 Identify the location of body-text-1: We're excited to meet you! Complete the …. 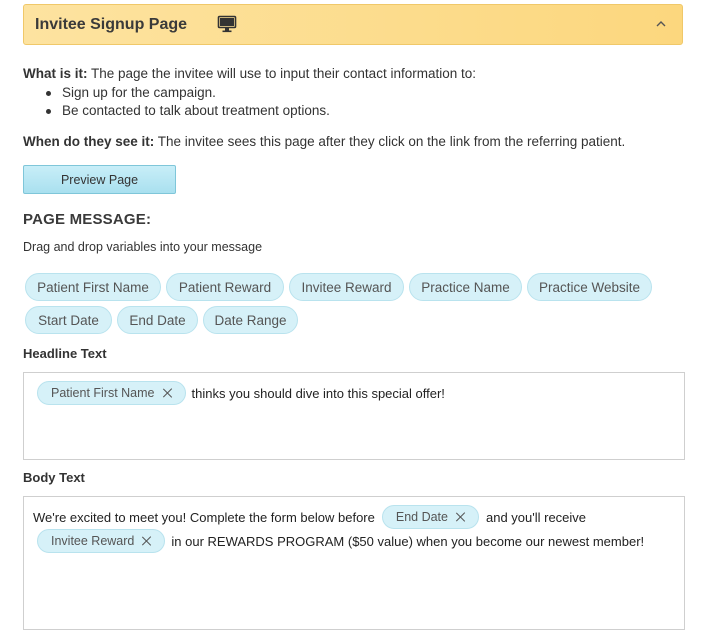
(204, 517).